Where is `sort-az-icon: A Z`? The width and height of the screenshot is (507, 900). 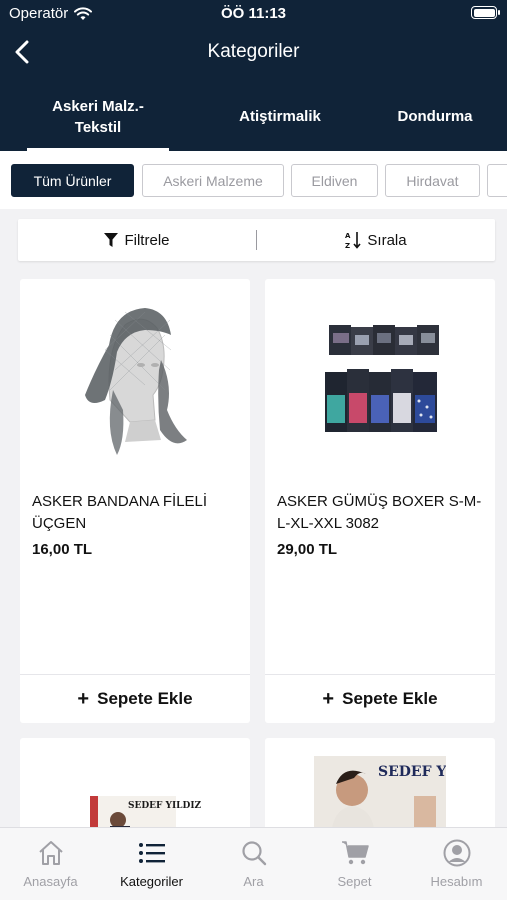
sort-az-icon: A Z is located at coordinates (353, 240).